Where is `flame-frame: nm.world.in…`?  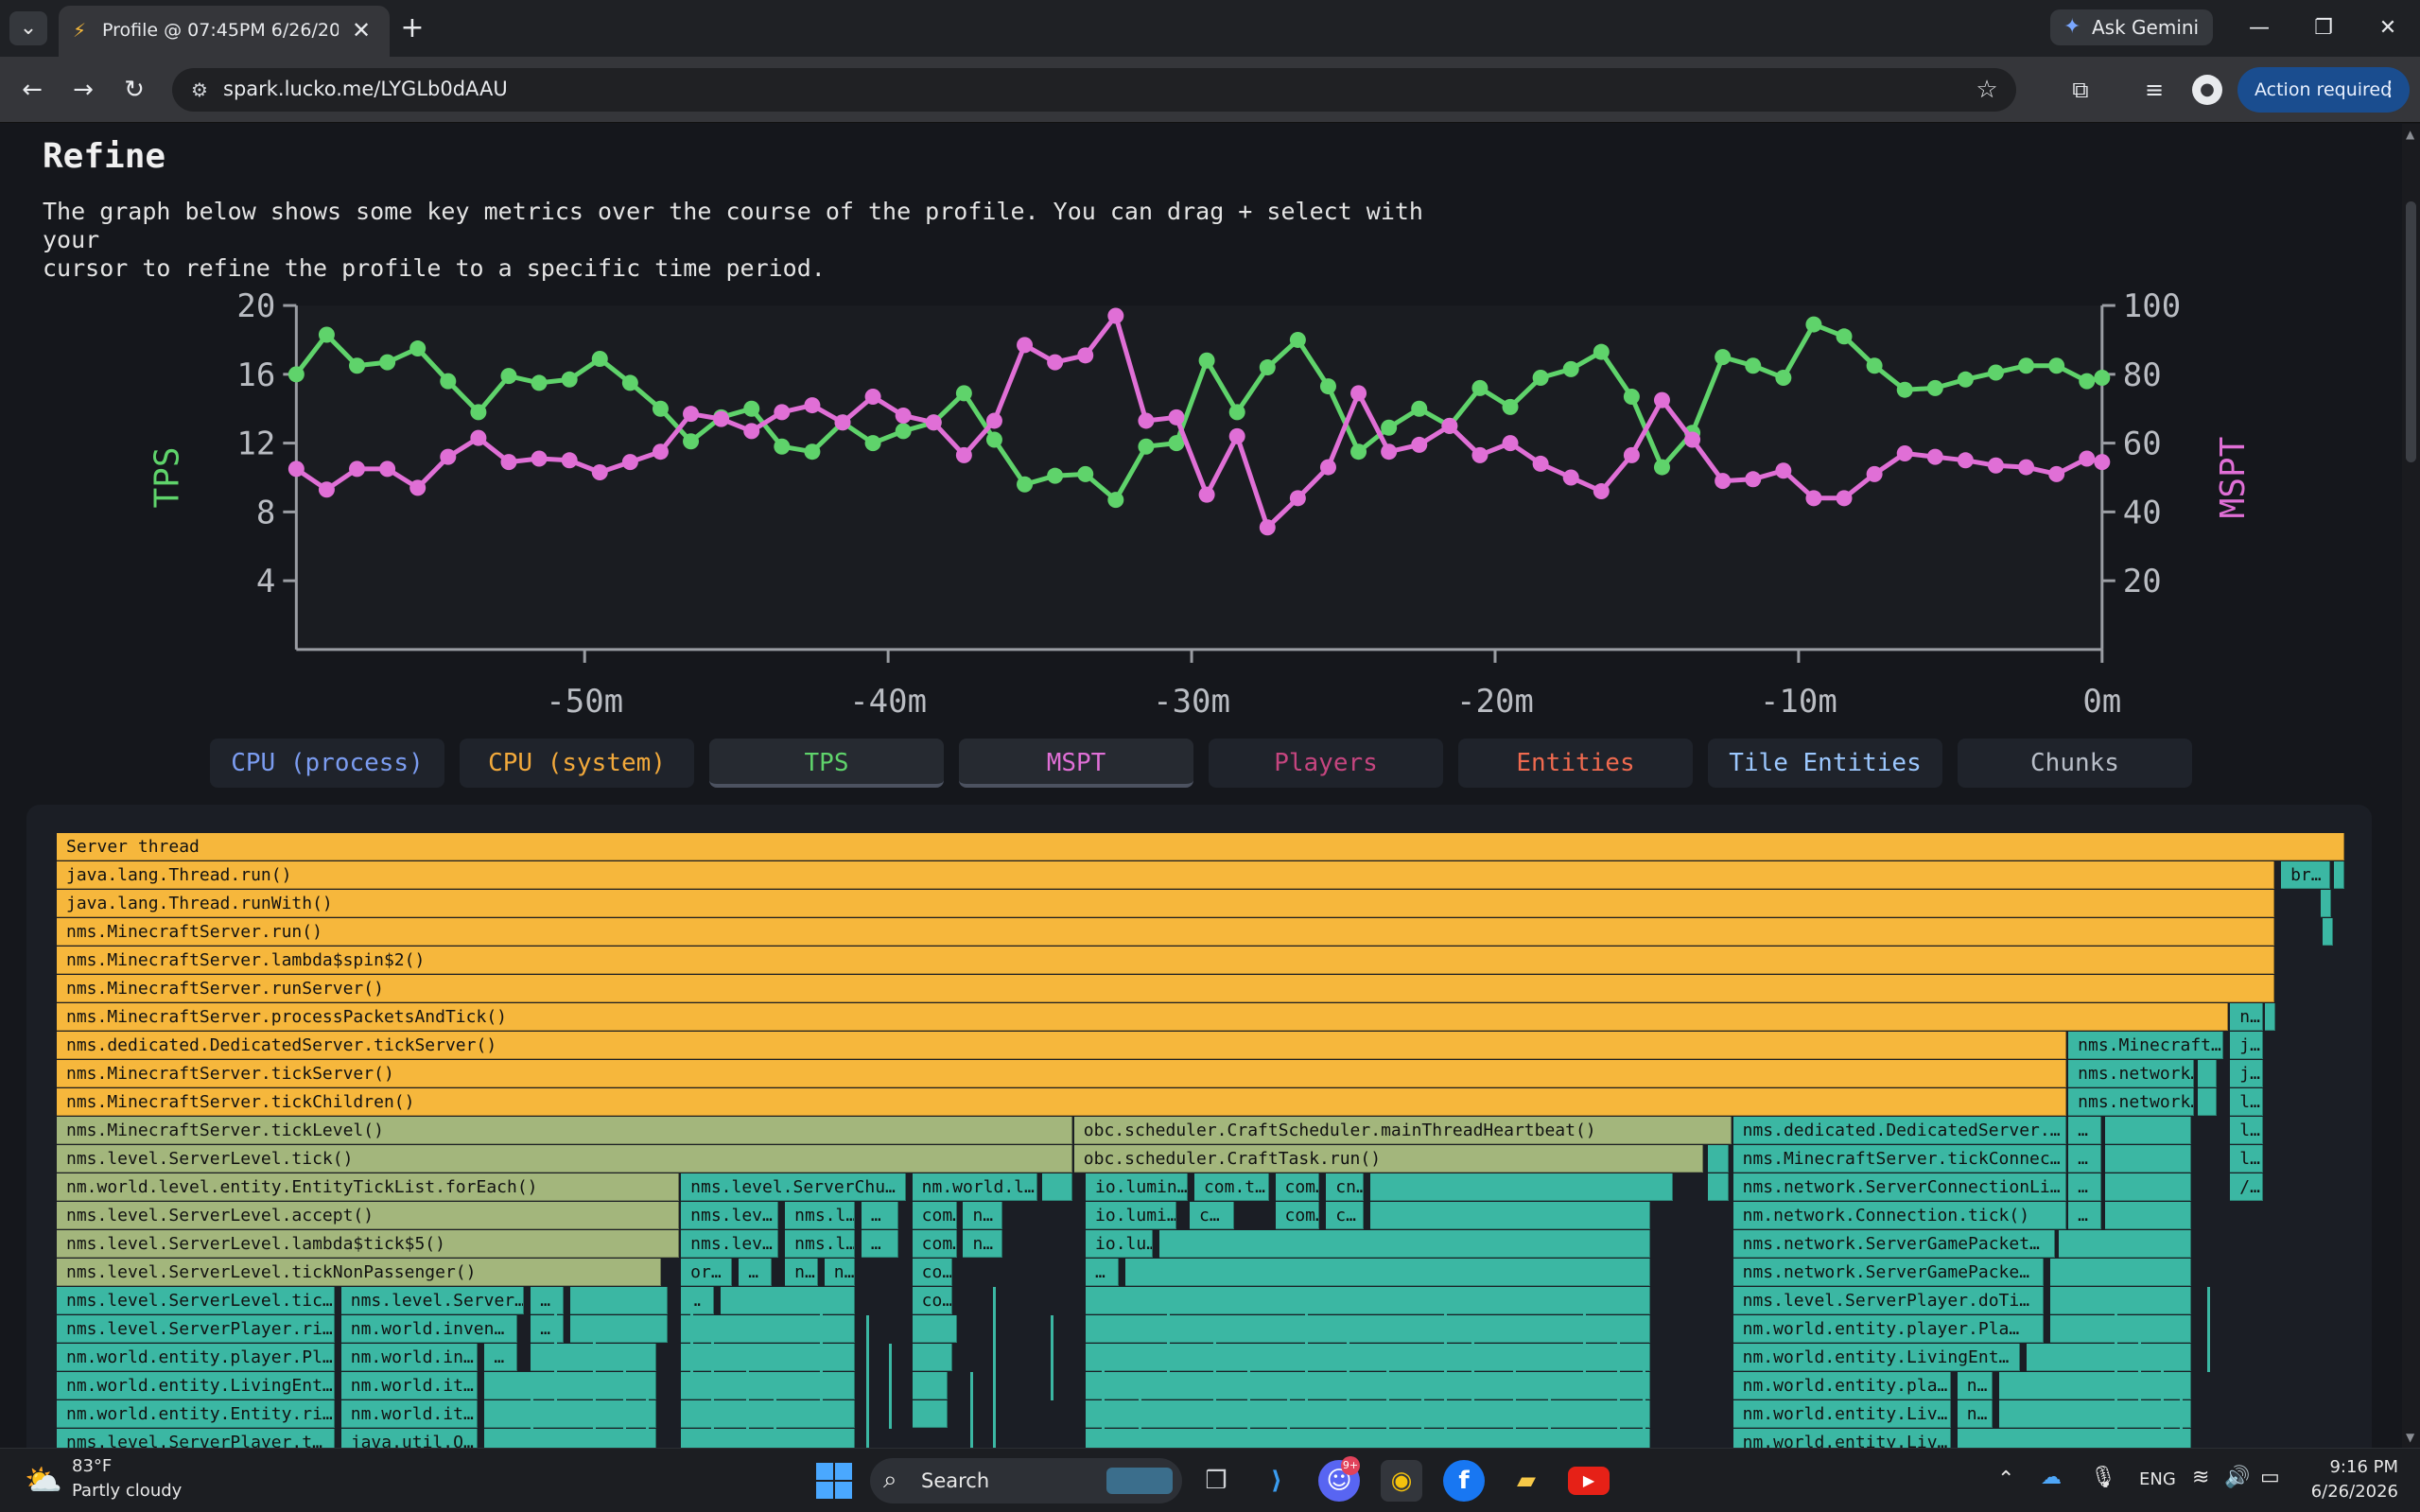 flame-frame: nm.world.in… is located at coordinates (410, 1357).